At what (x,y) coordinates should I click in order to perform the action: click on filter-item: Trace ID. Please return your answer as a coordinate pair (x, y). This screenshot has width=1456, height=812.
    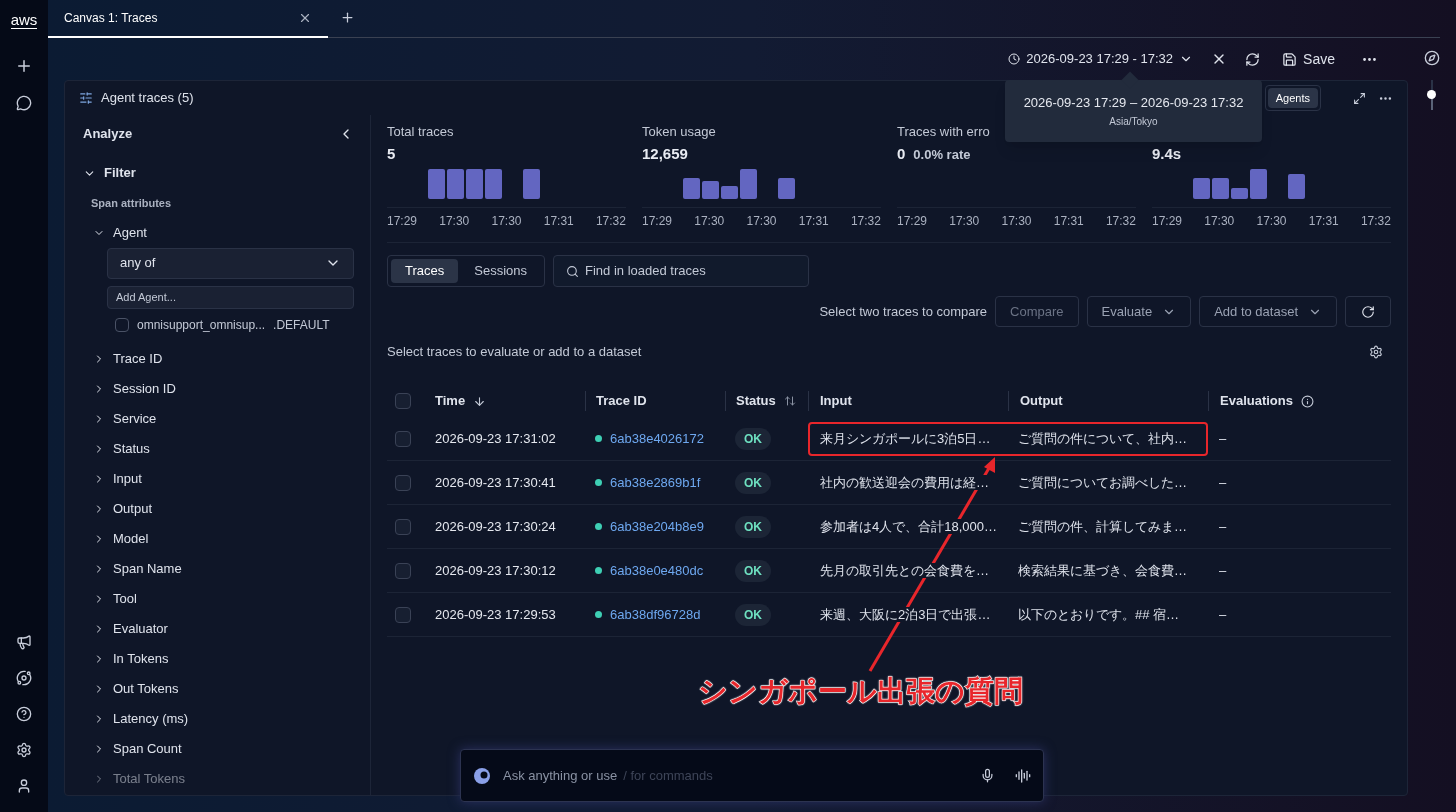
    Looking at the image, I should click on (223, 358).